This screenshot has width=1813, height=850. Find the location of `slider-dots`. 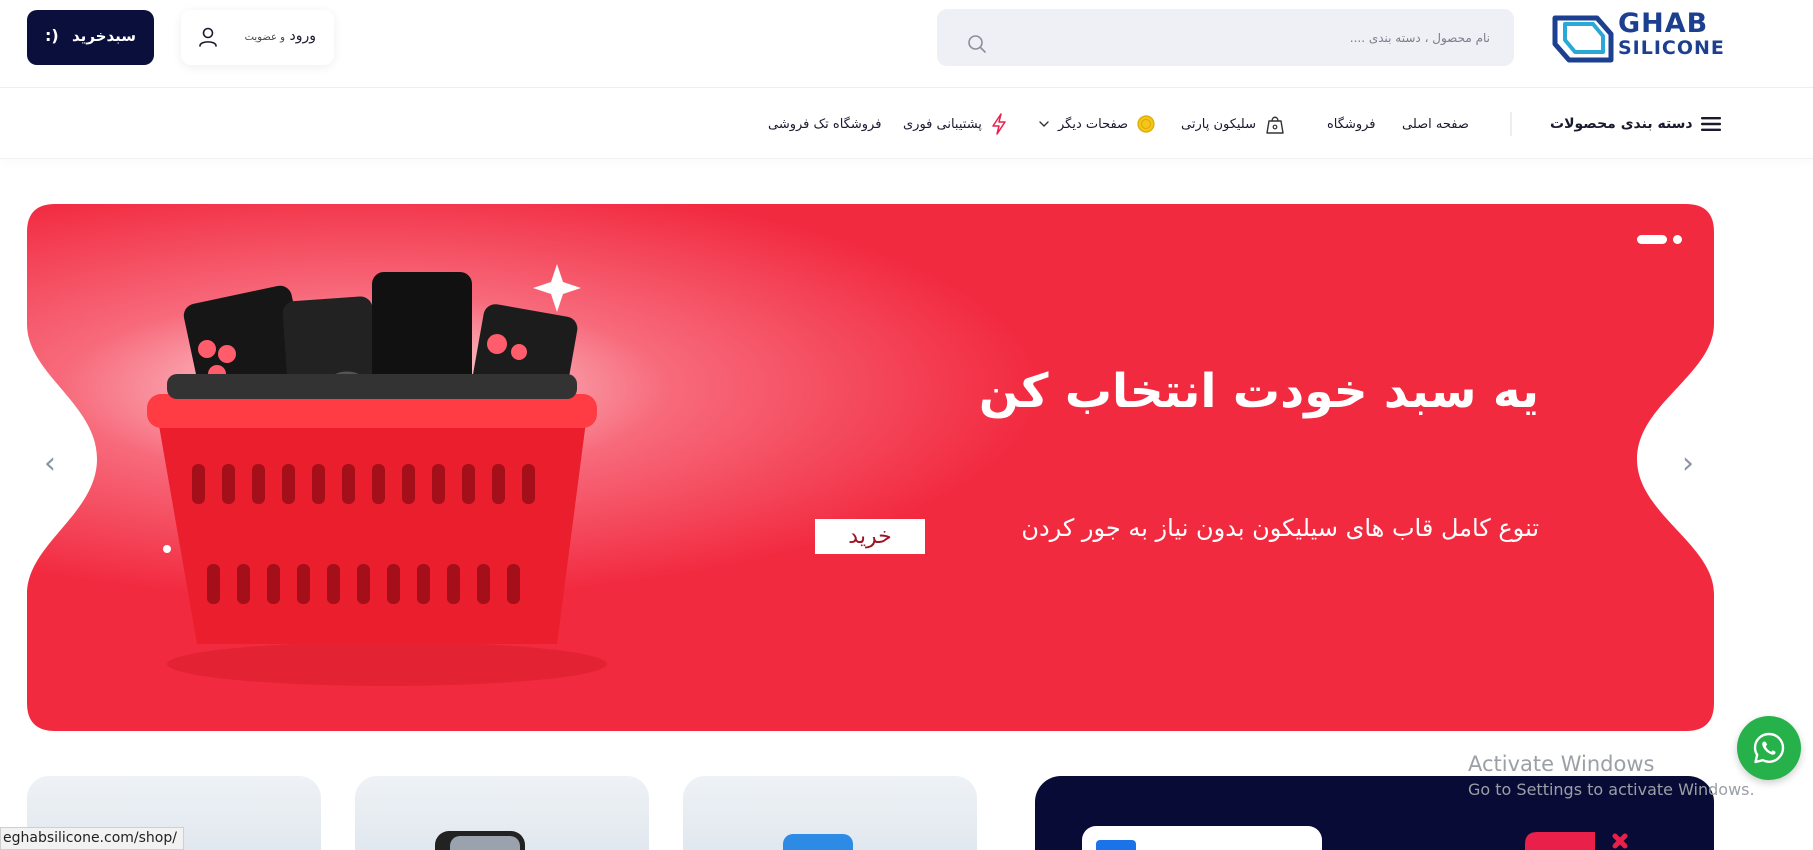

slider-dots is located at coordinates (1659, 239).